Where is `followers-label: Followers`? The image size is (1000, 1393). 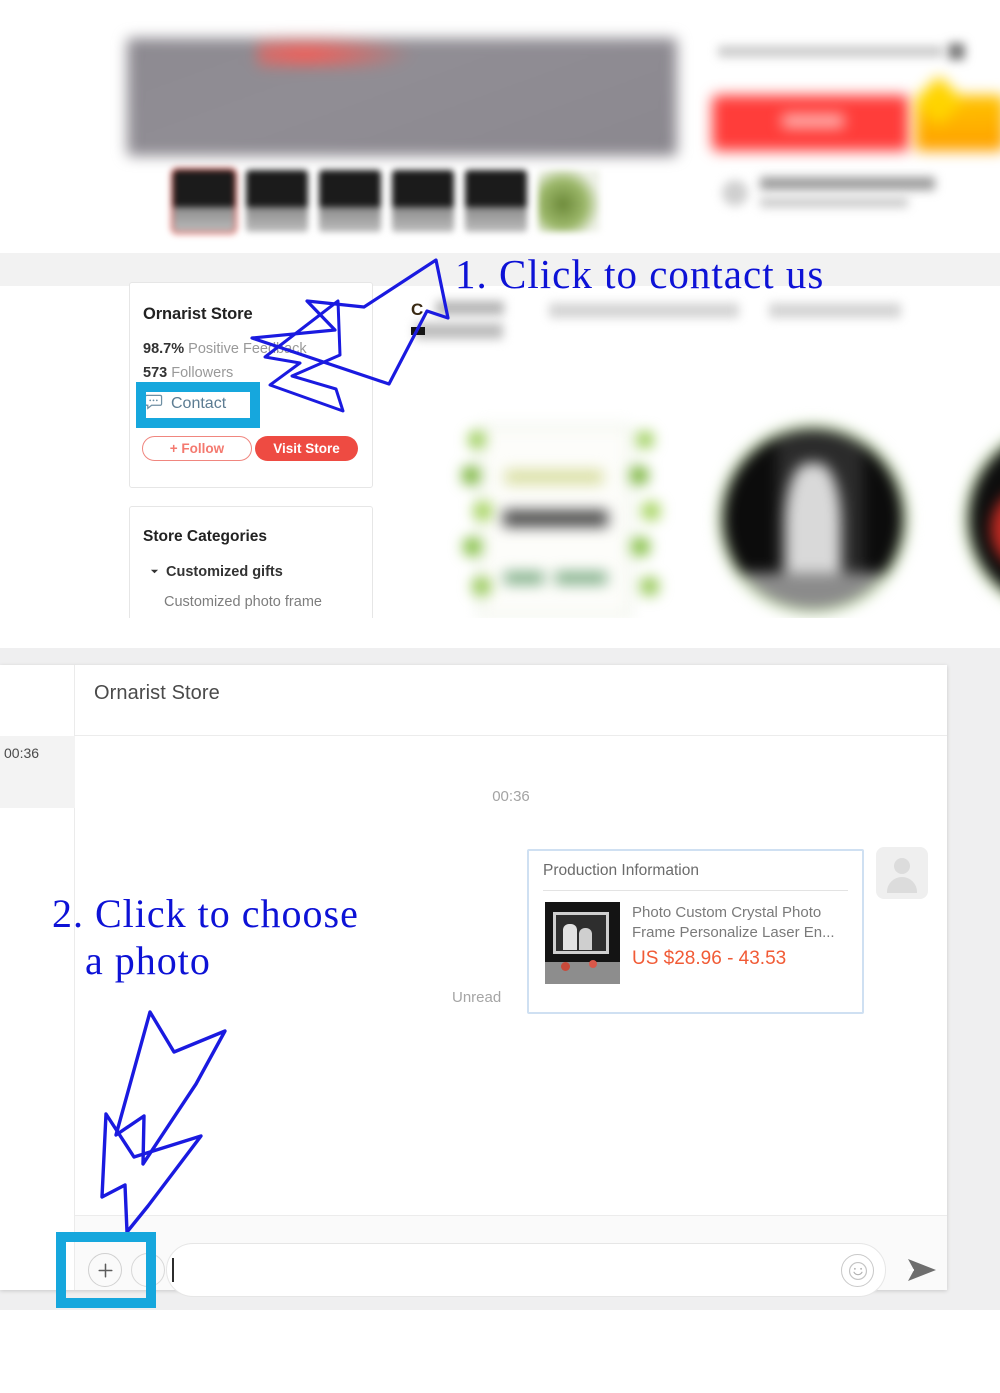
followers-label: Followers is located at coordinates (202, 373).